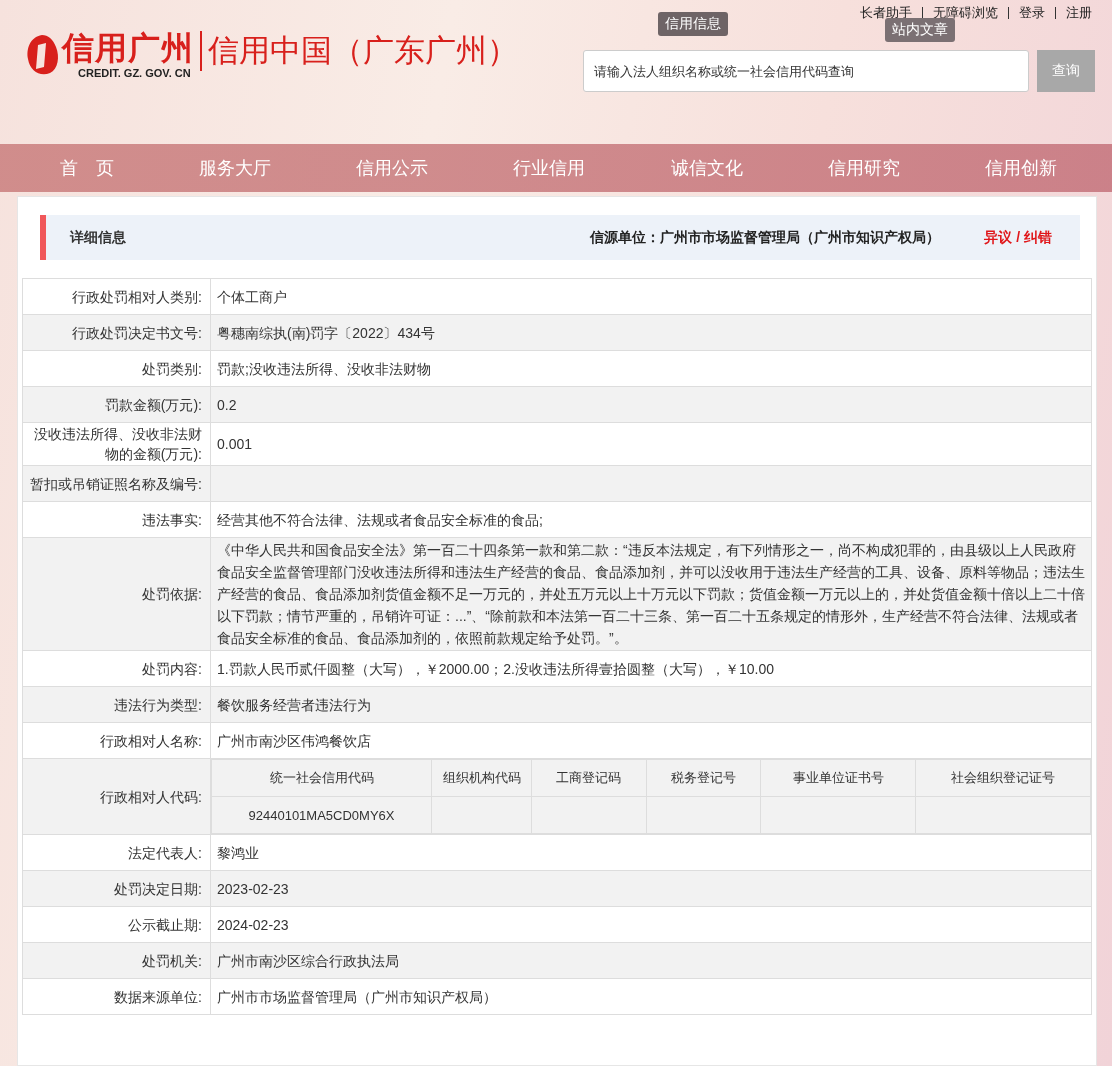  Describe the element at coordinates (651, 444) in the screenshot. I see `field-value: 0.001` at that location.